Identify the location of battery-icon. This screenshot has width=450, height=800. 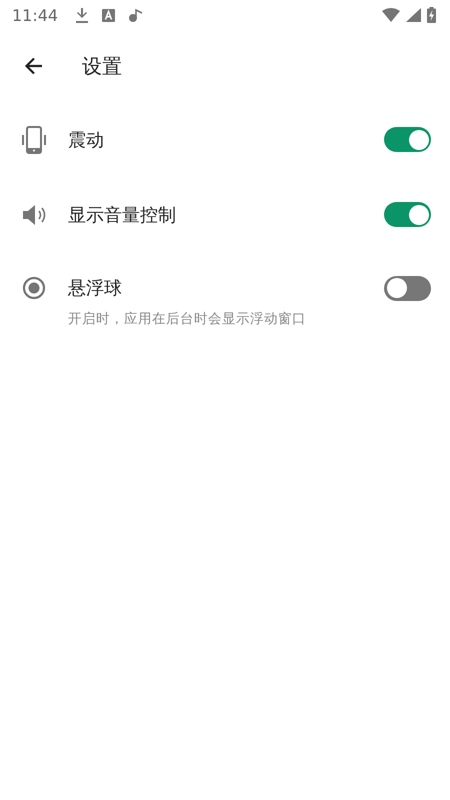
(431, 15).